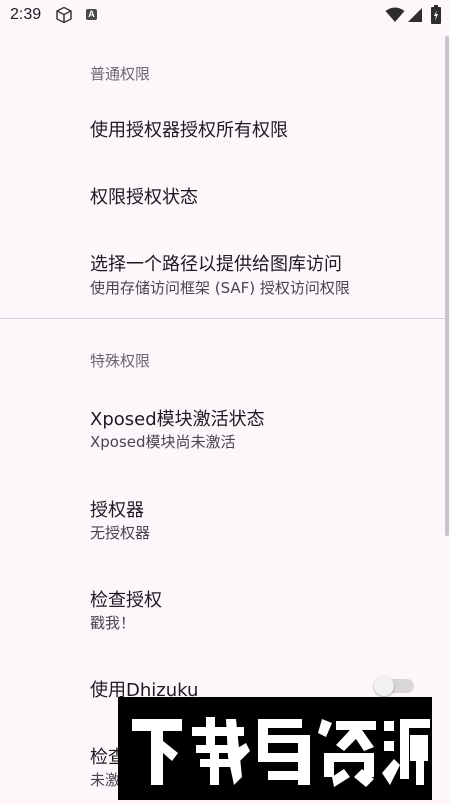  I want to click on watermark-logo-glyphs, so click(281, 752).